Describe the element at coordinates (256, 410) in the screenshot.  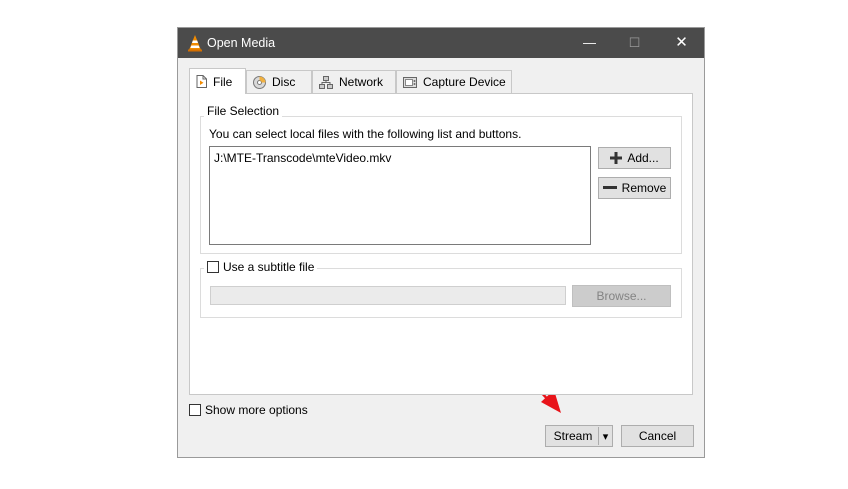
I see `show-more-options-label: Show more options` at that location.